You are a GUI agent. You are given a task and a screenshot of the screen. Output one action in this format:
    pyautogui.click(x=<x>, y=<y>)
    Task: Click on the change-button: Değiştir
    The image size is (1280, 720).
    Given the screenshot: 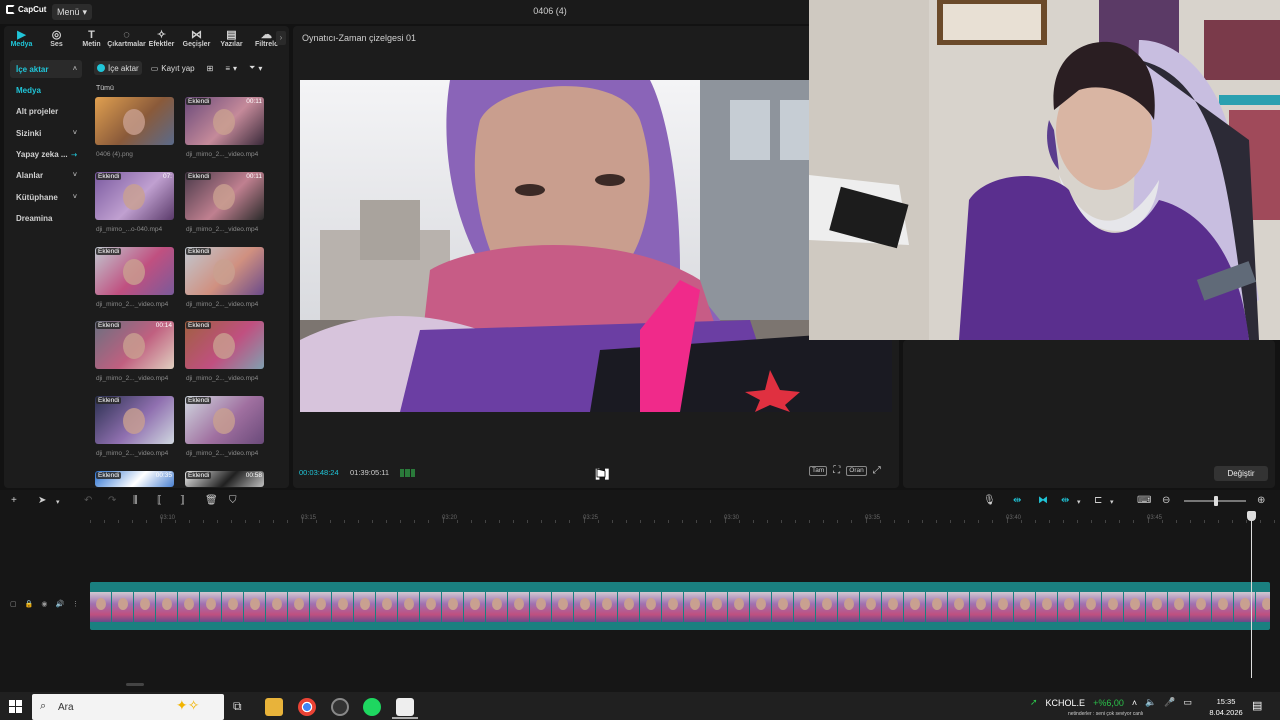 What is the action you would take?
    pyautogui.click(x=1241, y=473)
    